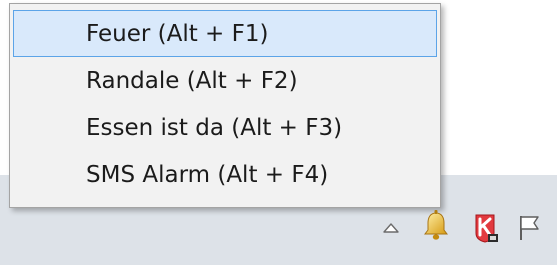 Image resolution: width=557 pixels, height=265 pixels. Describe the element at coordinates (391, 227) in the screenshot. I see `chevron-up-icon` at that location.